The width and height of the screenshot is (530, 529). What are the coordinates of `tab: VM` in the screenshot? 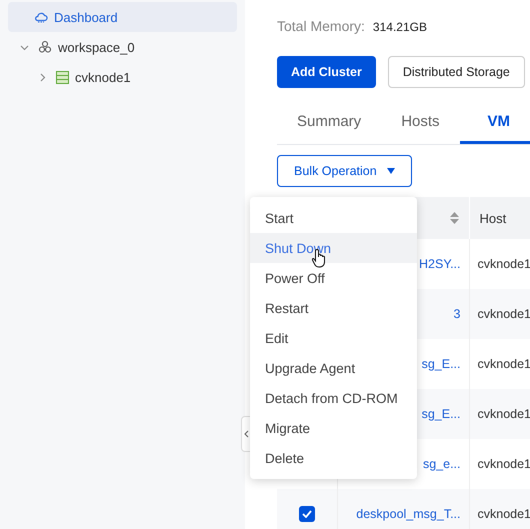 It's located at (495, 123).